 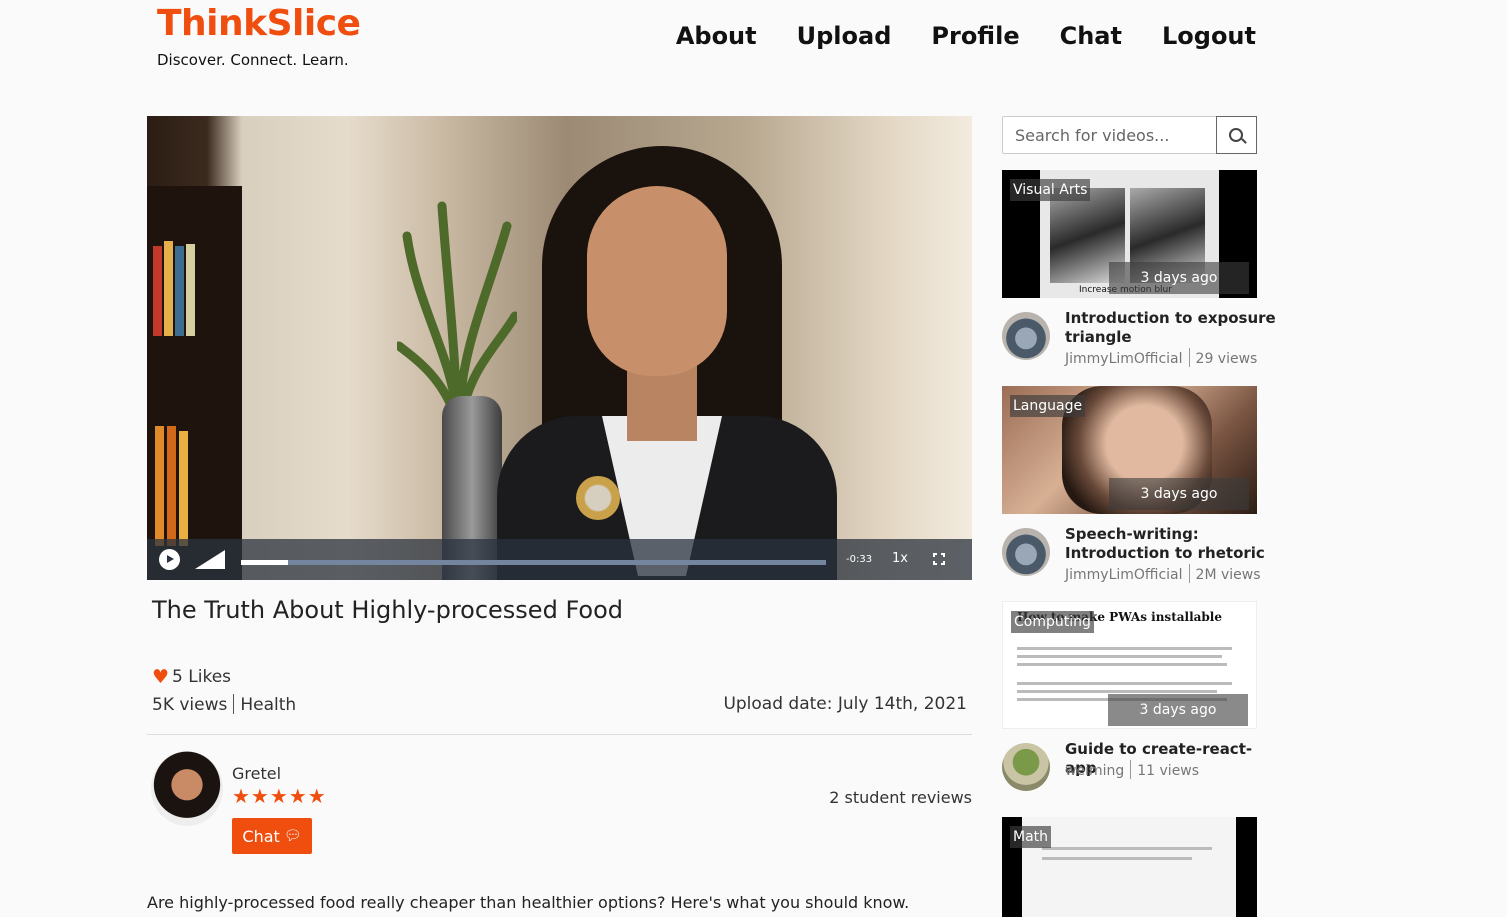 I want to click on brand: ThinkSlice Discover. Connect. Learn., so click(x=259, y=37).